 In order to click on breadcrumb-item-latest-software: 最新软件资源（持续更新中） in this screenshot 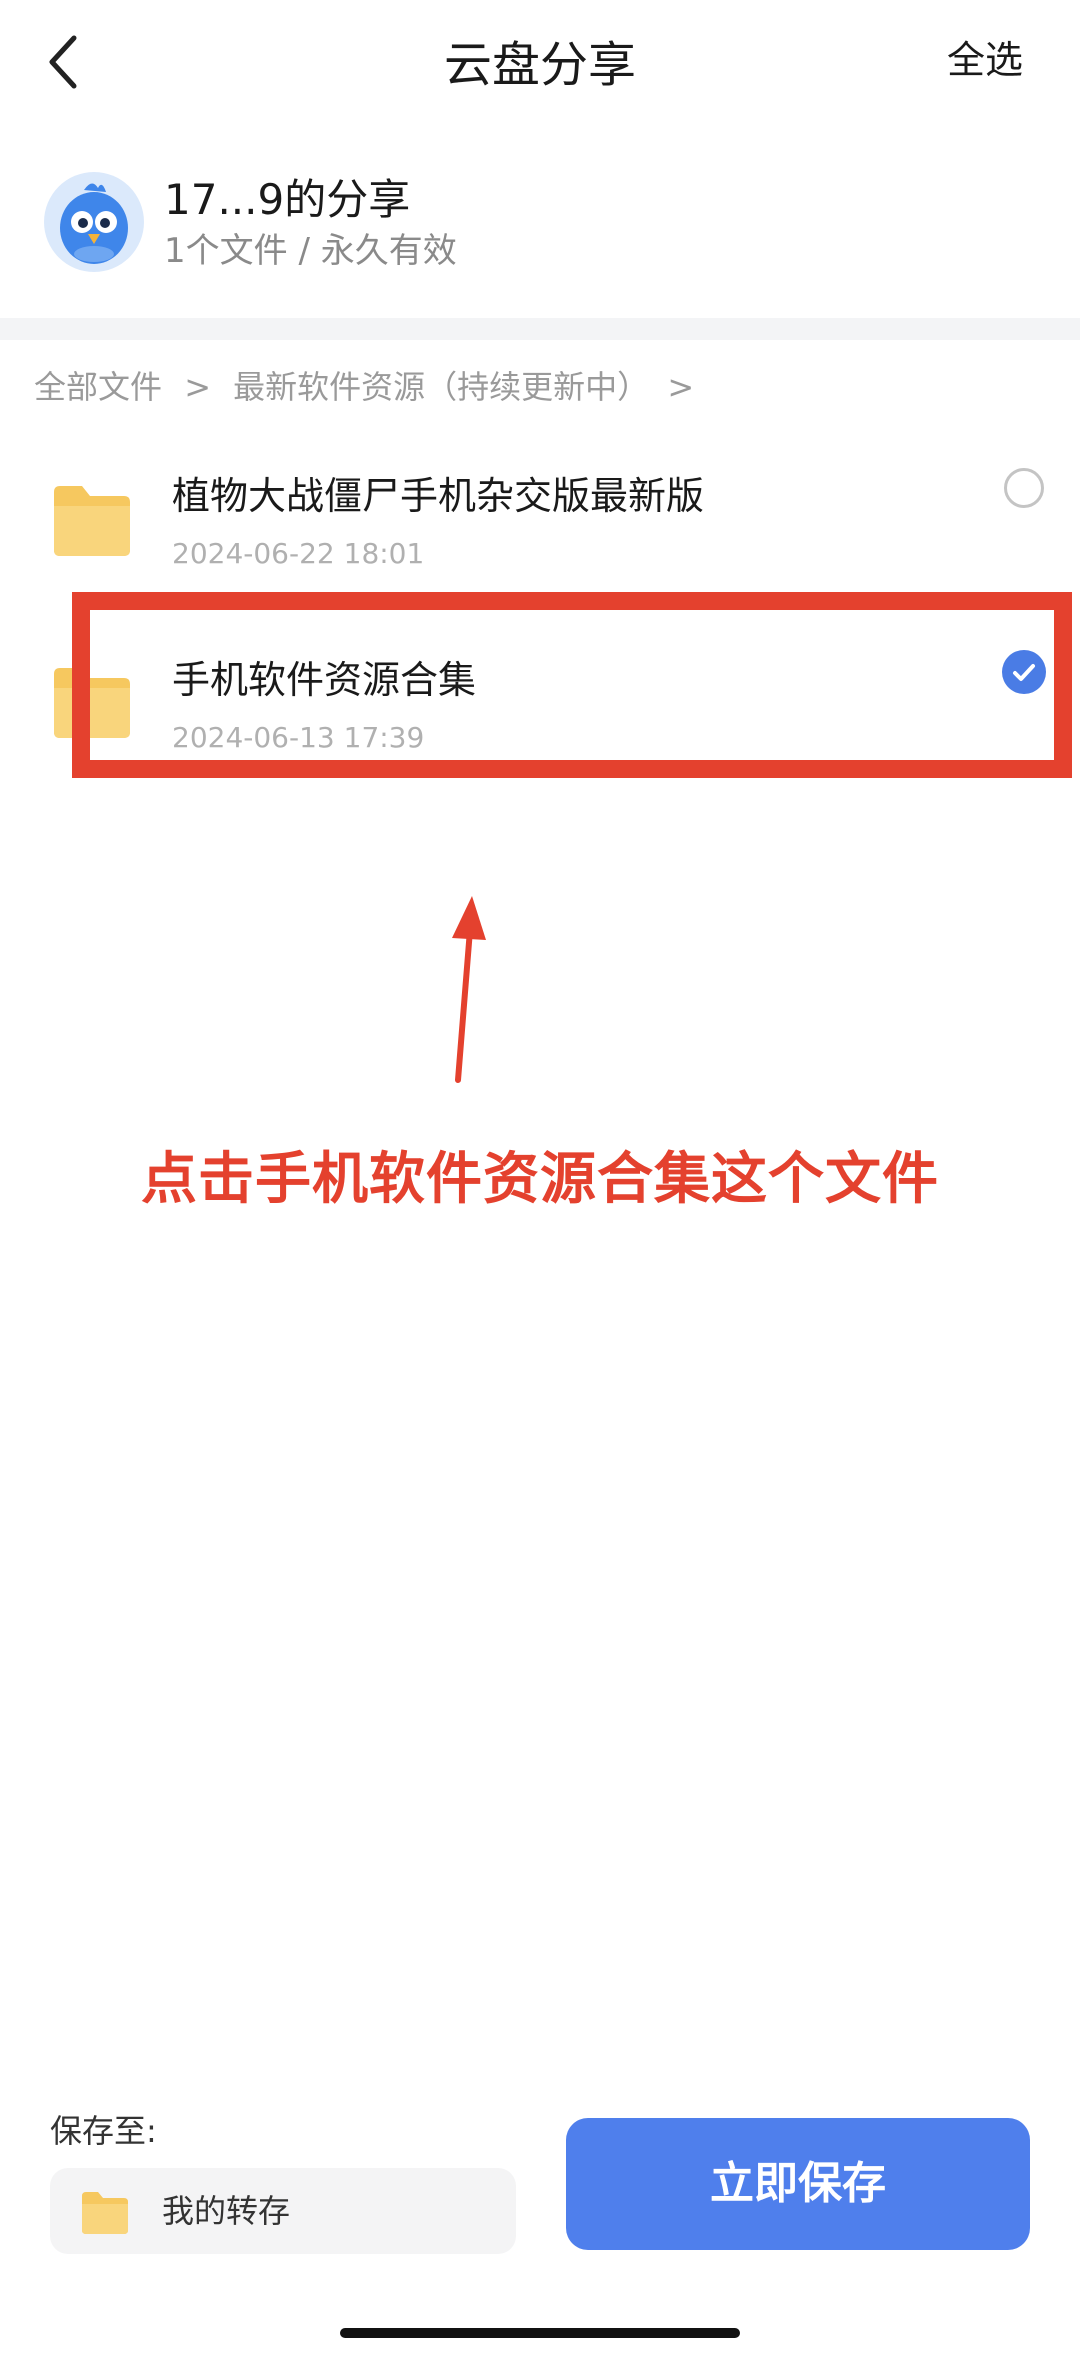, I will do `click(441, 387)`.